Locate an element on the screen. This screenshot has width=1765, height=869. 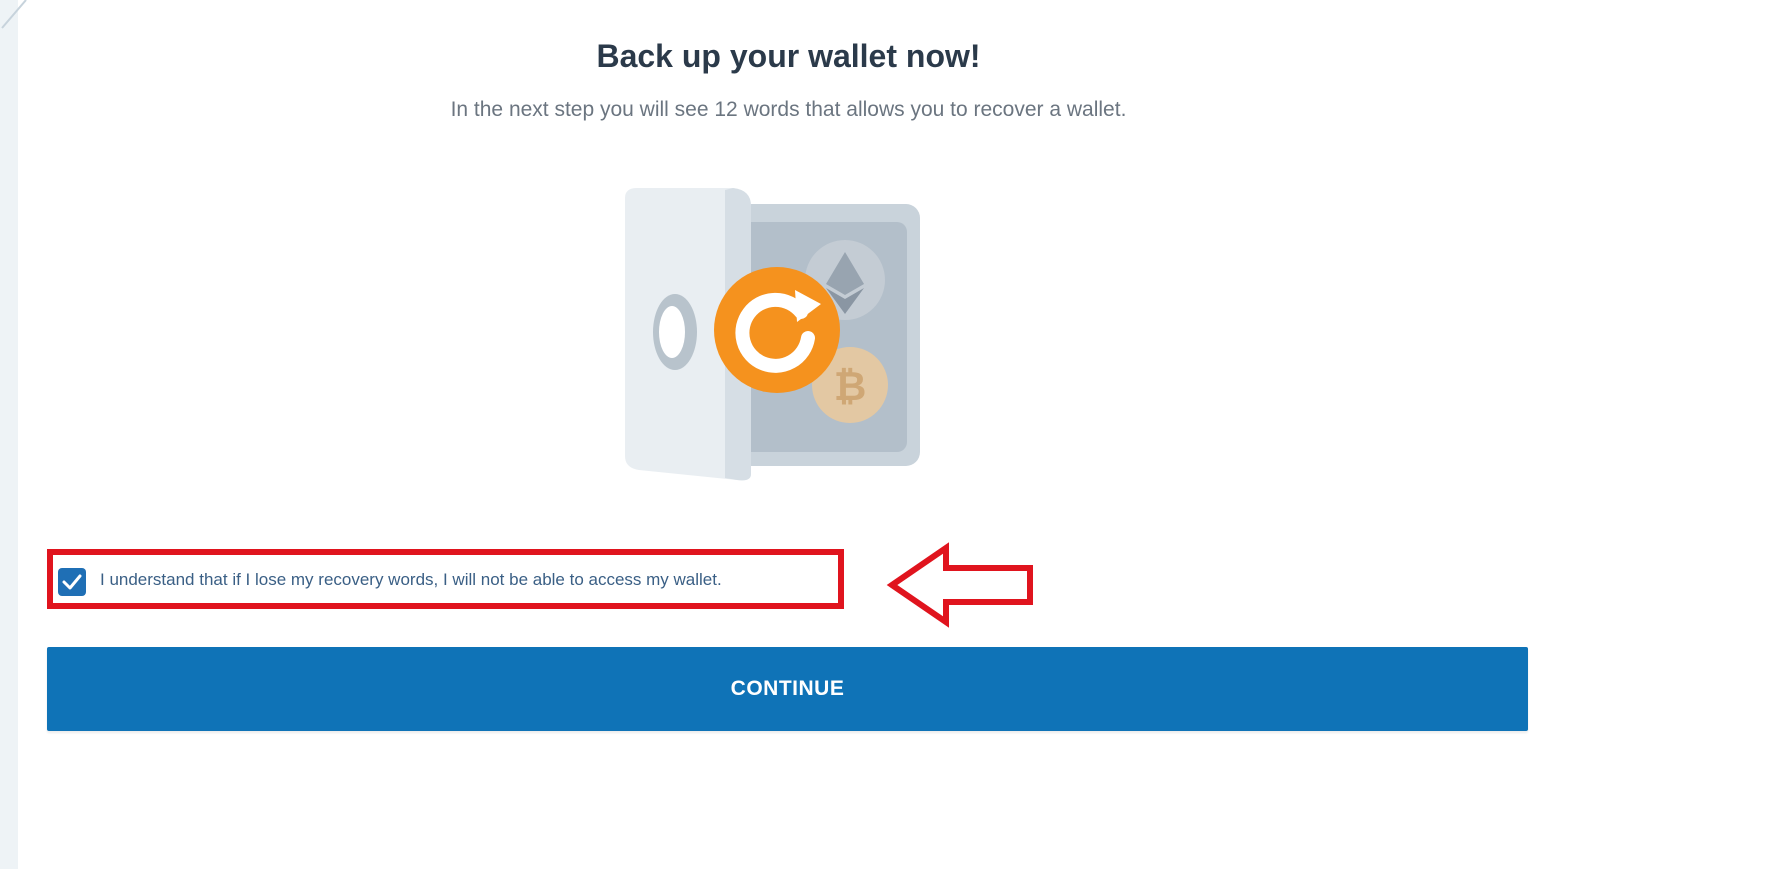
consent-checkbox is located at coordinates (72, 582).